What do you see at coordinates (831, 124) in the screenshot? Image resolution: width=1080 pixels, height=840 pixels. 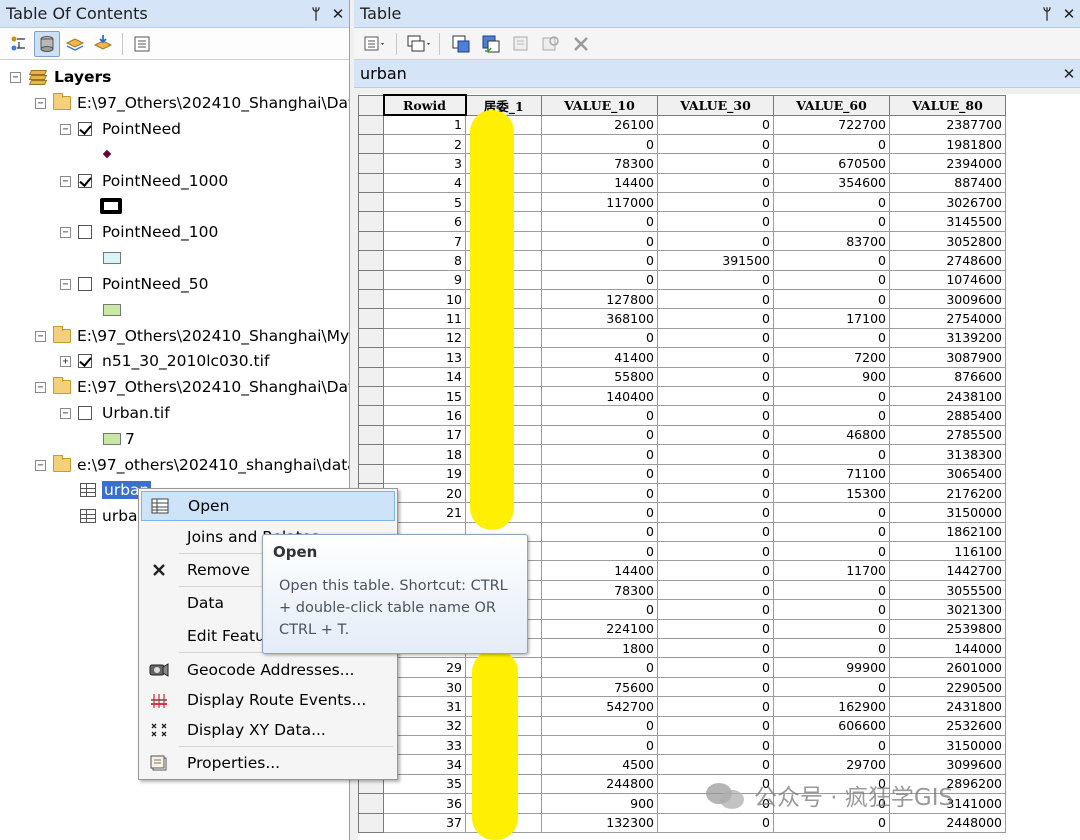 I see `table-cell: 722700` at bounding box center [831, 124].